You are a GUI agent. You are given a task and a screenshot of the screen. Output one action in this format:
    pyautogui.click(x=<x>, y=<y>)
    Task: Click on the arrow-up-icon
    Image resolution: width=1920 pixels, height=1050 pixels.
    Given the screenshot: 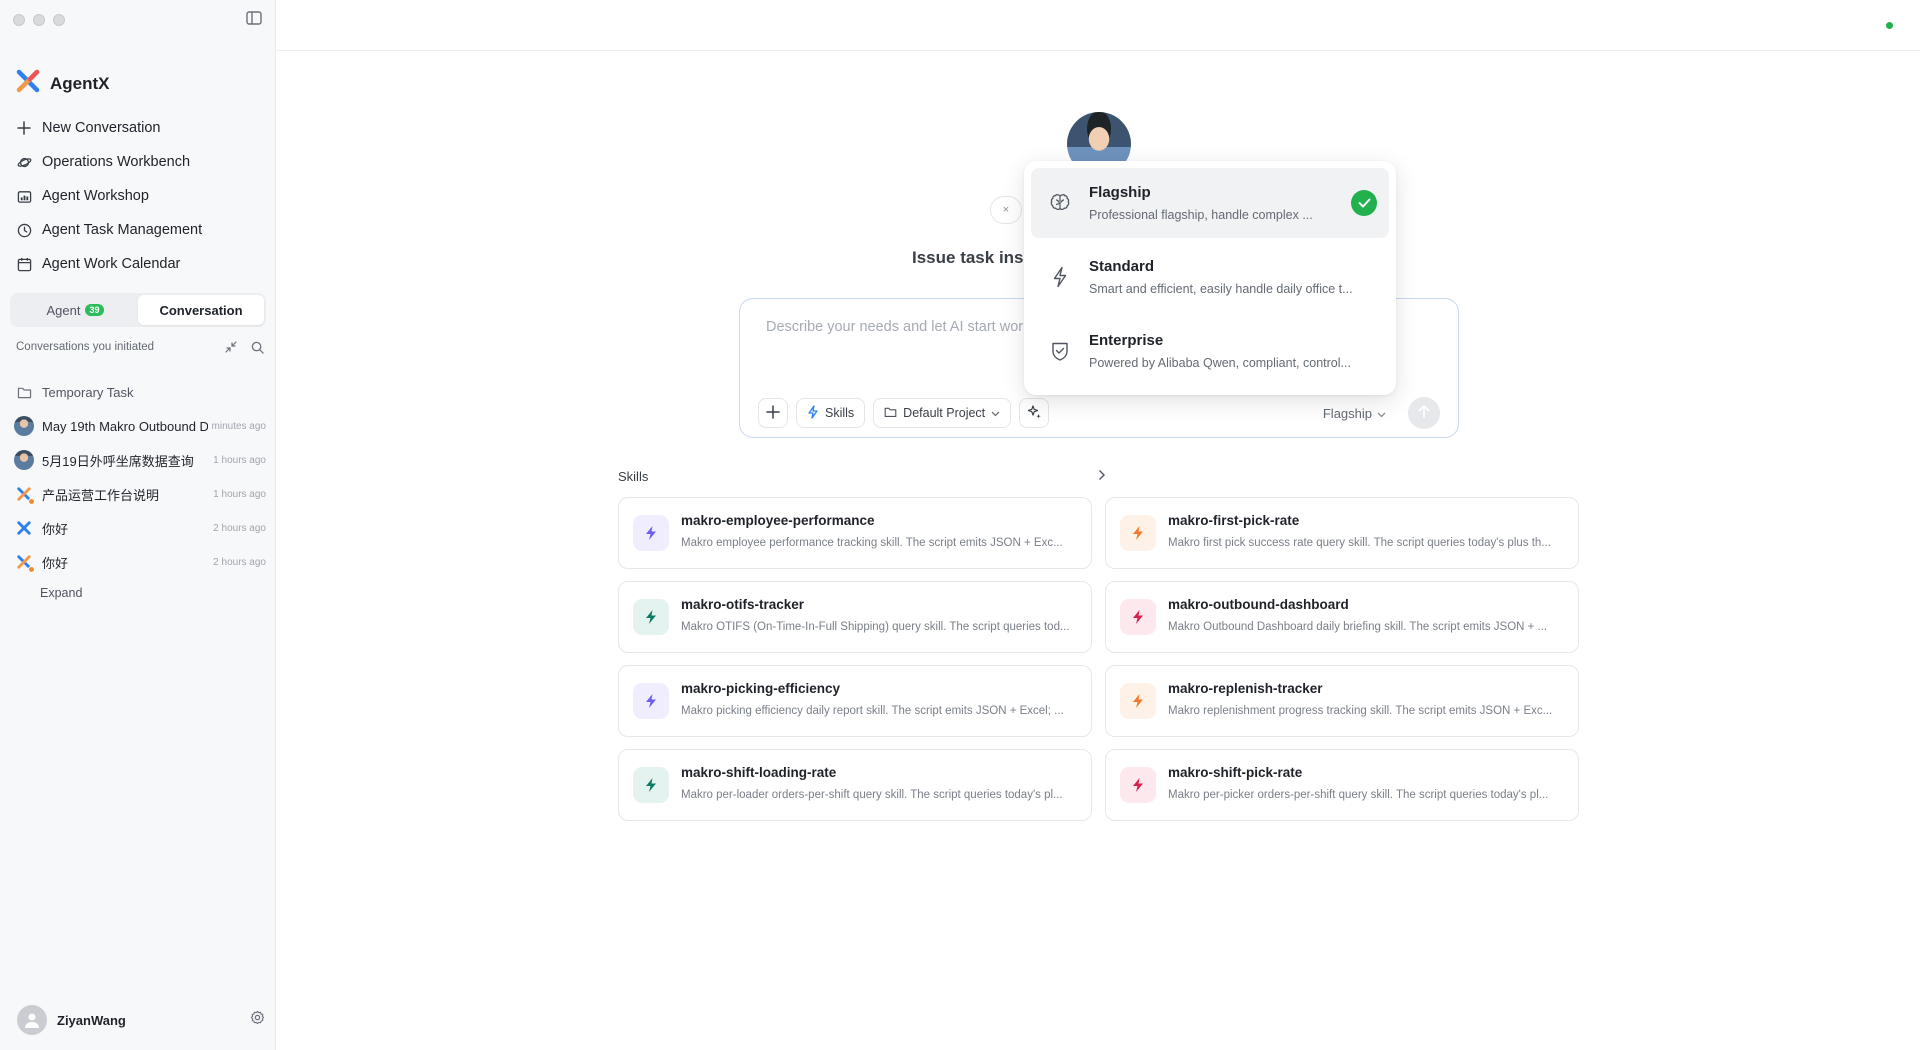 What is the action you would take?
    pyautogui.click(x=1424, y=413)
    